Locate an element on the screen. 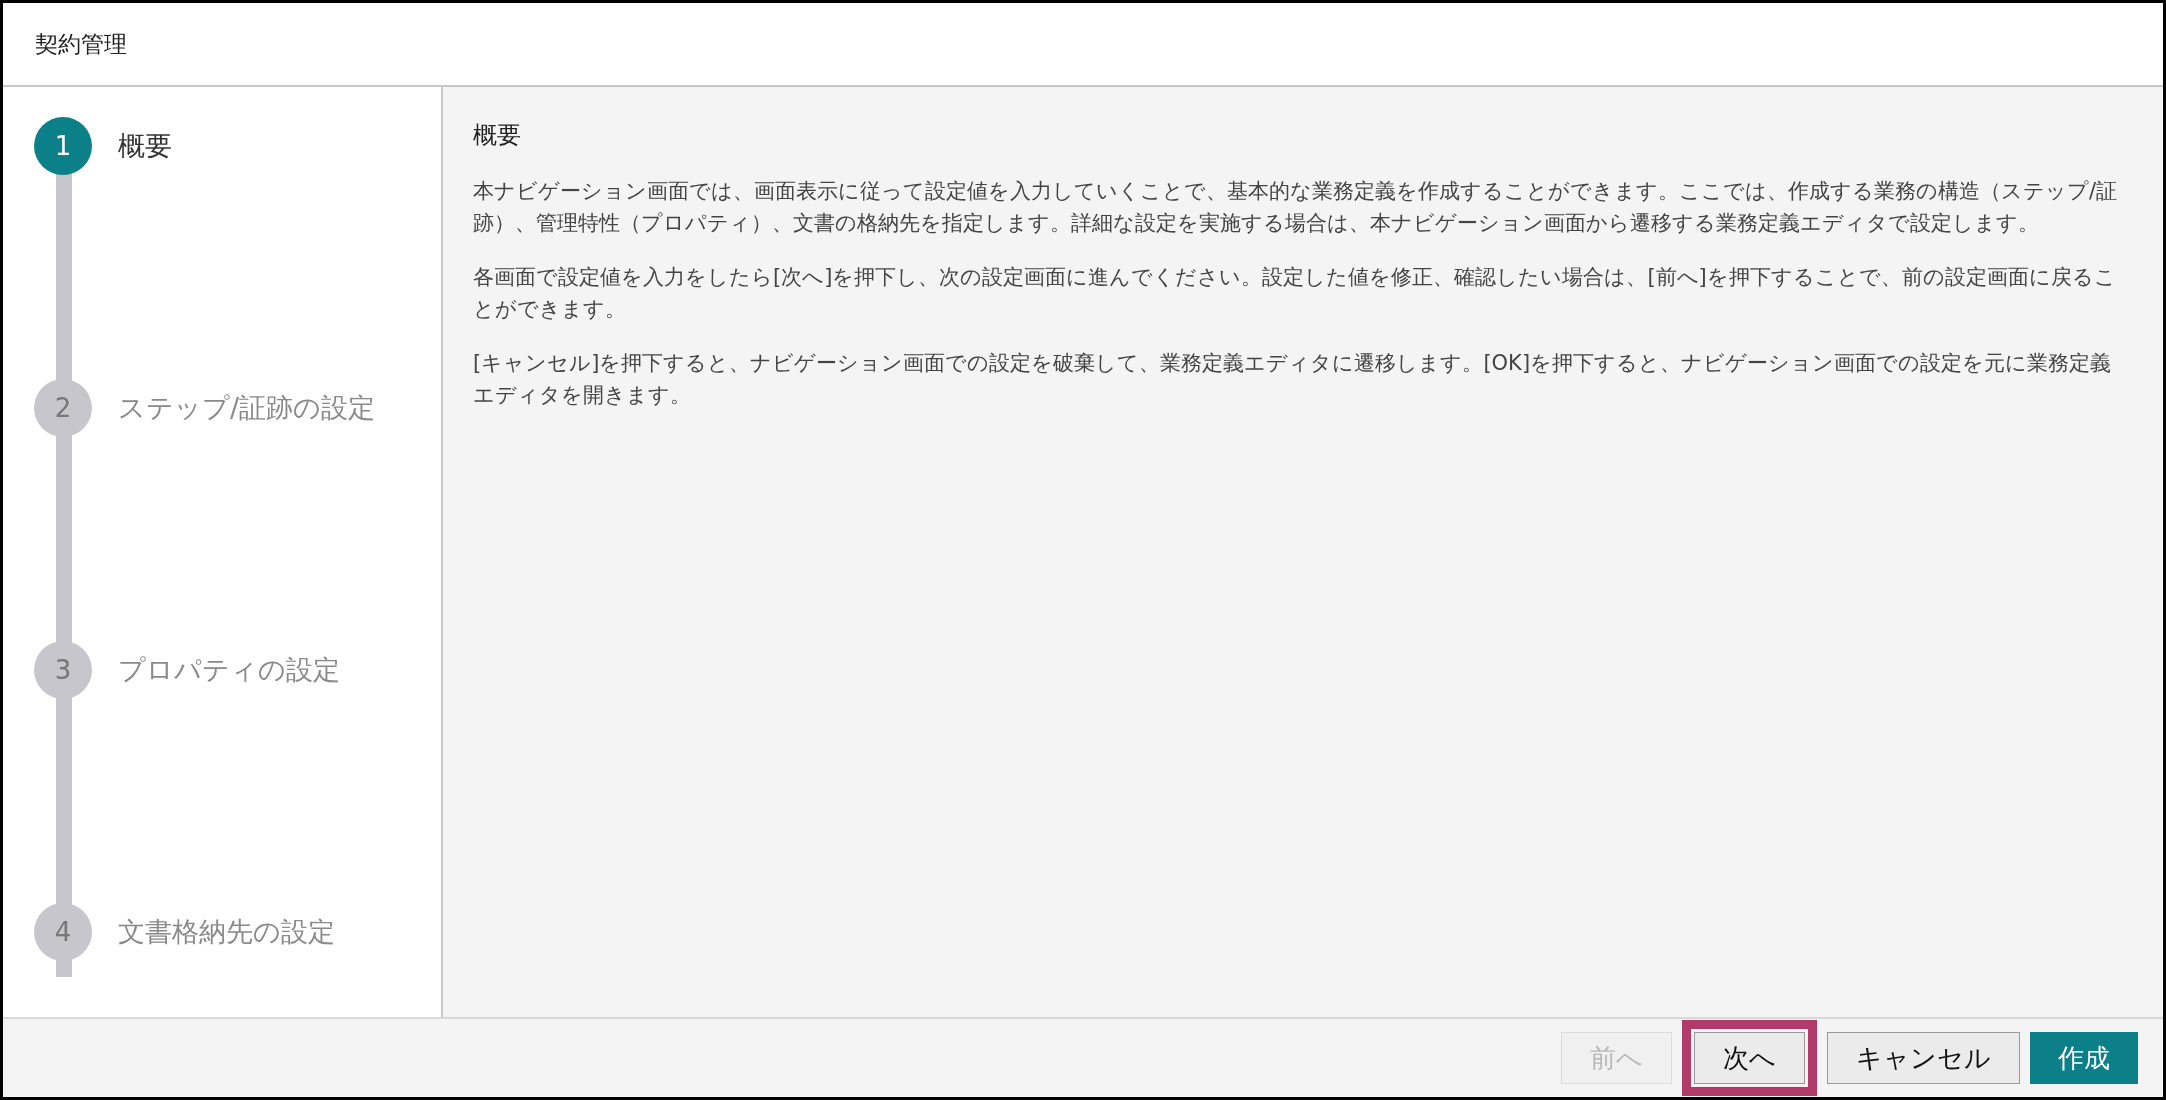 The height and width of the screenshot is (1100, 2166). description-paragraph: 各画面で設定値を入力をしたら[次へ]を押下し、次の設定画面に進んでください。設定した値を修正、確認したい場合は、[前へ]を押下することで、前の設定画面に戻ることができます。 is located at coordinates (1295, 293).